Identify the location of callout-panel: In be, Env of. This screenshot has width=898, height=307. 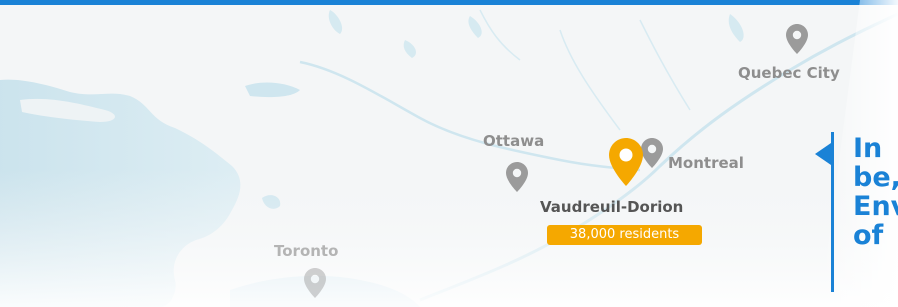
(864, 219).